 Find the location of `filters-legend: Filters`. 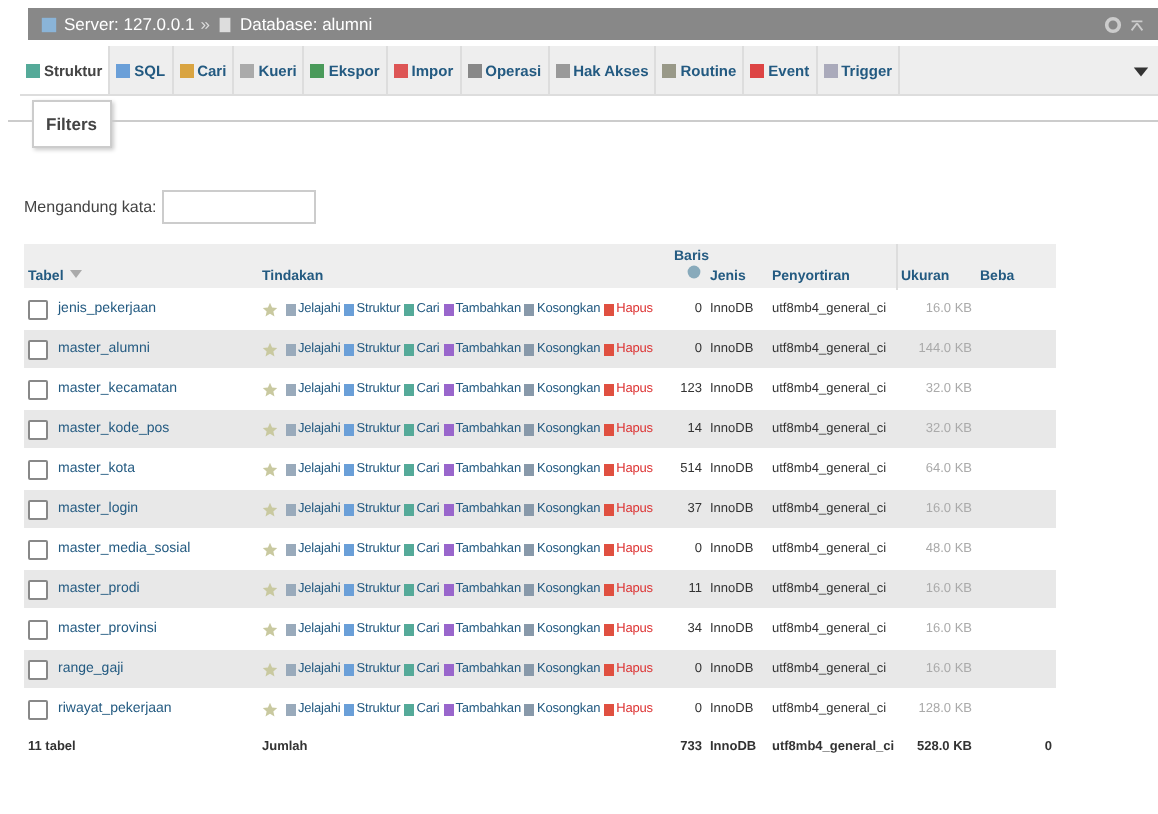

filters-legend: Filters is located at coordinates (72, 124).